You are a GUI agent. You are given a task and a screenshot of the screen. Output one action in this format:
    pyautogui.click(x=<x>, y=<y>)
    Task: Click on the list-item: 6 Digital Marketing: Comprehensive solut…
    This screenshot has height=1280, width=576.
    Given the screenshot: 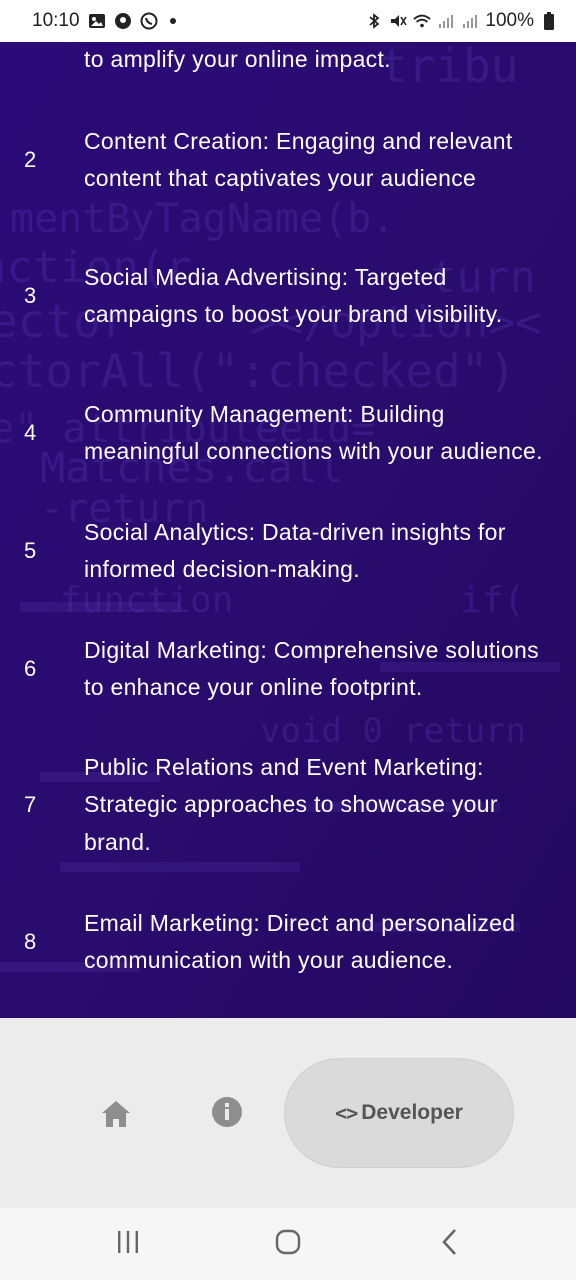 What is the action you would take?
    pyautogui.click(x=288, y=669)
    